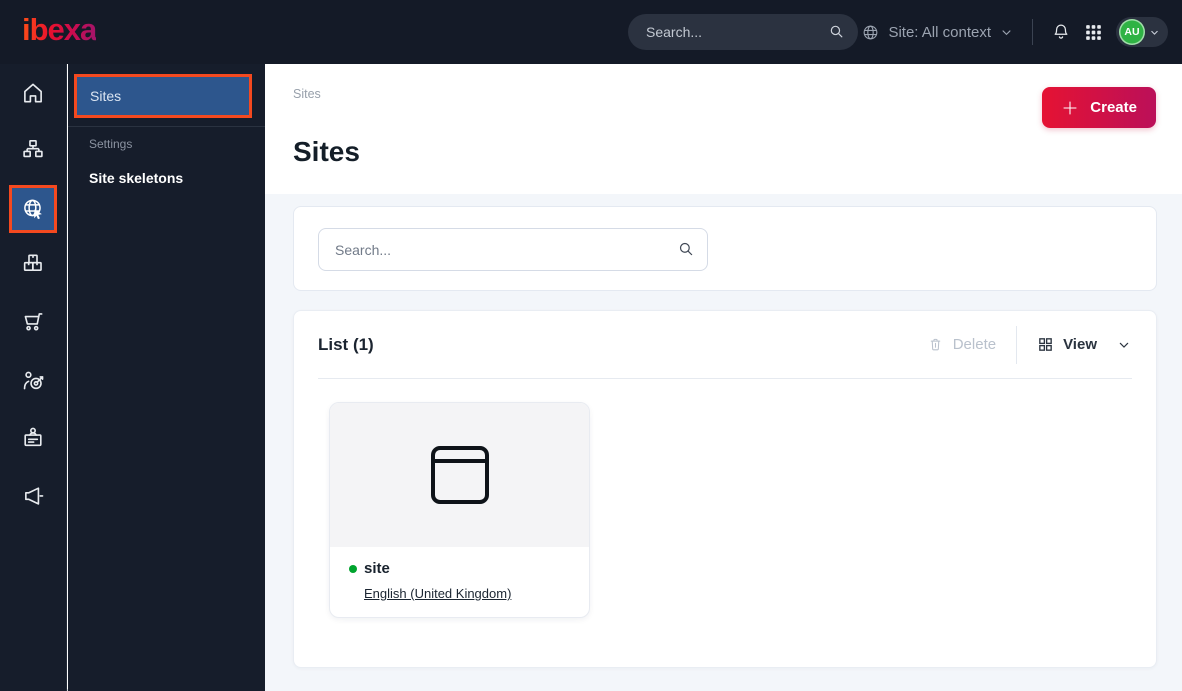 This screenshot has height=691, width=1182. Describe the element at coordinates (59, 29) in the screenshot. I see `ibexa-logo: ibexa` at that location.